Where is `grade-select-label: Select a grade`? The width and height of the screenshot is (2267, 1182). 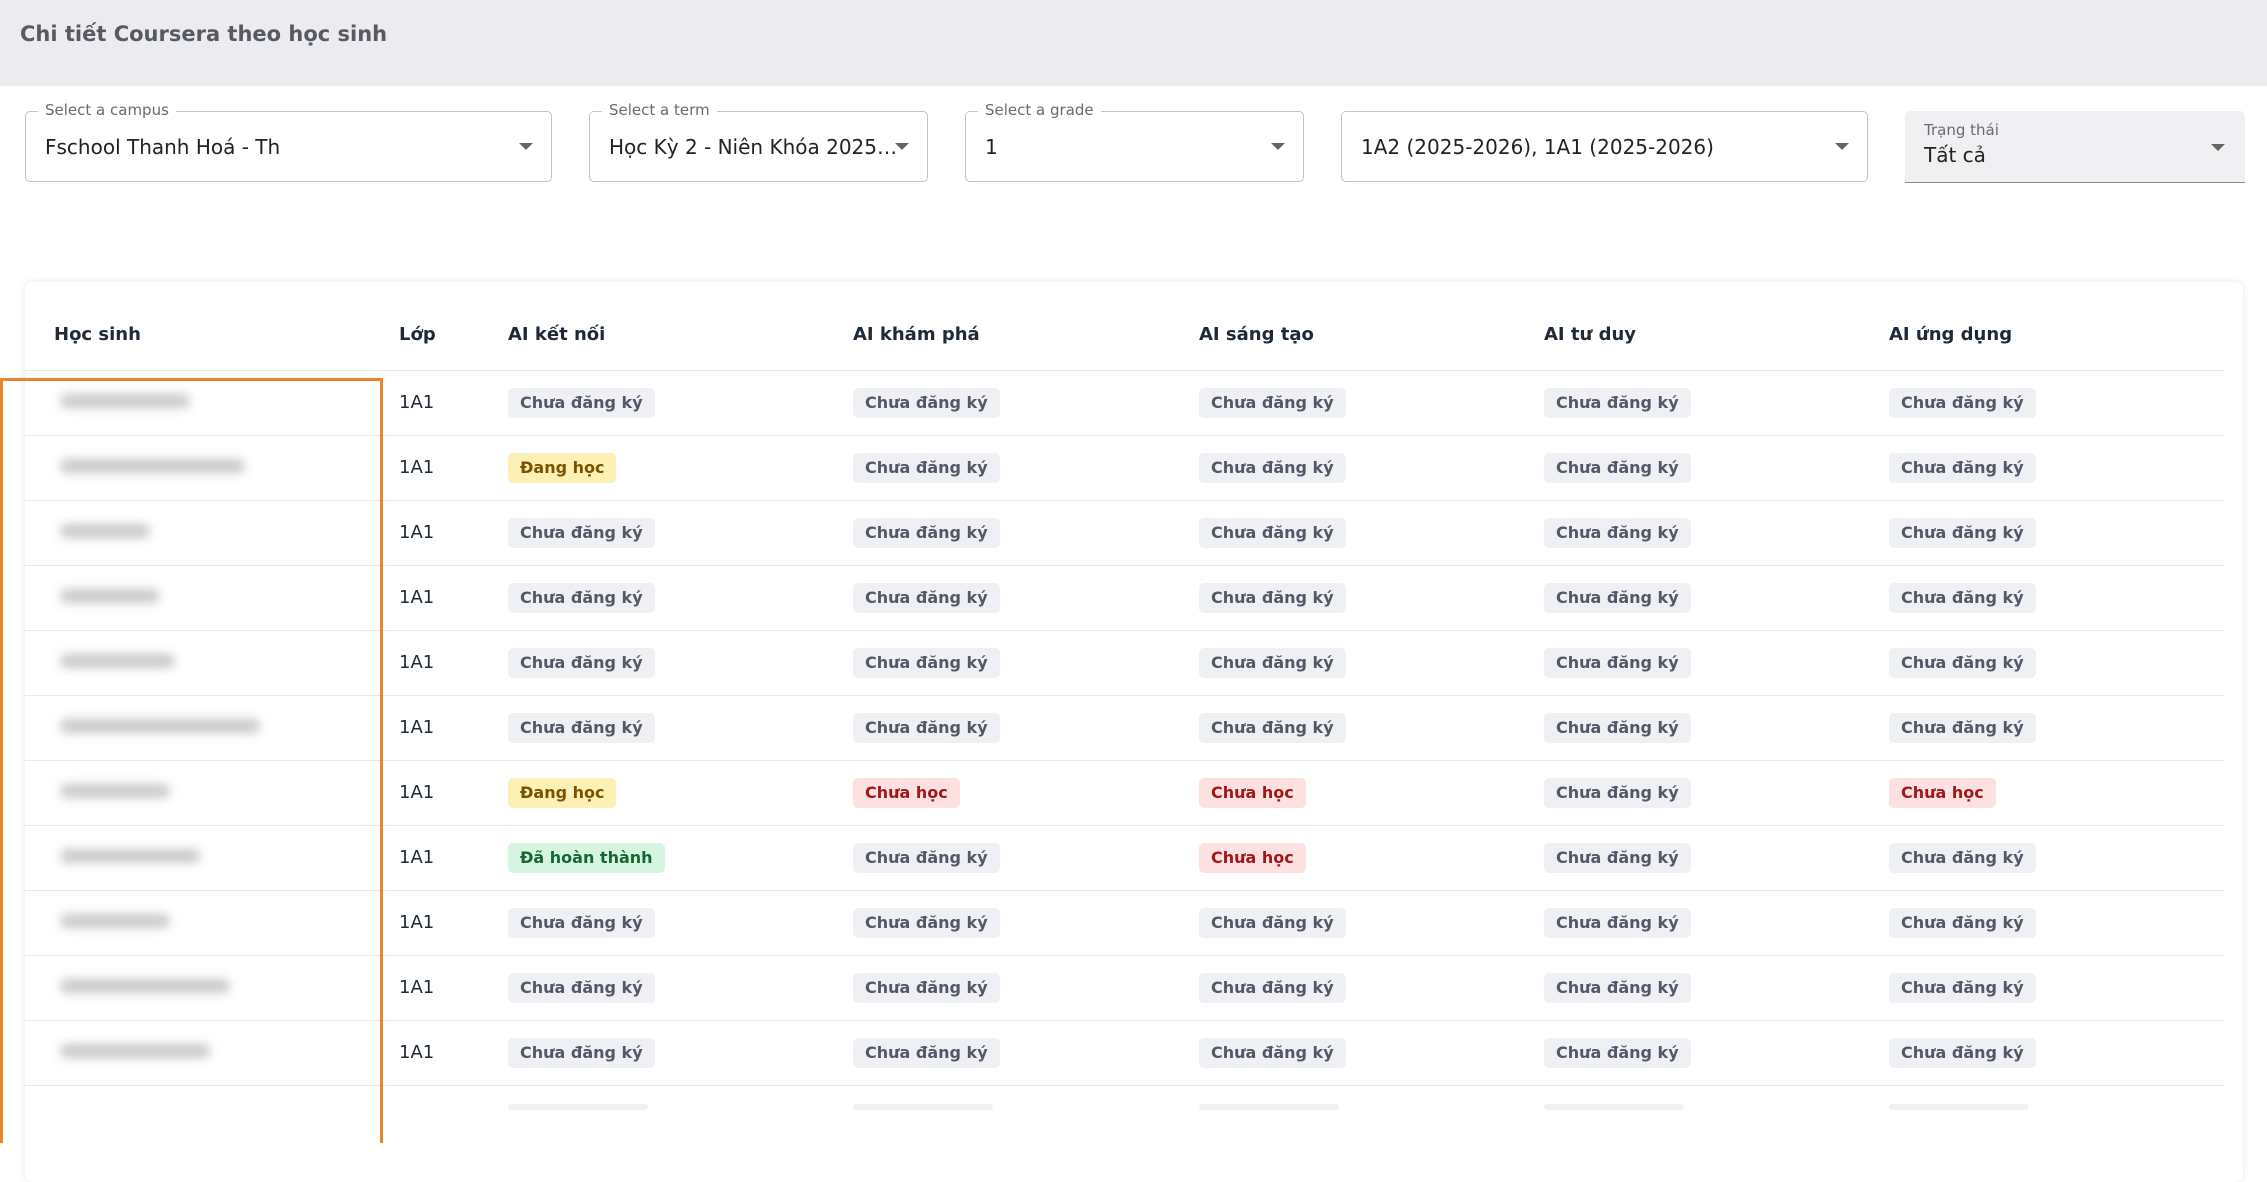
grade-select-label: Select a grade is located at coordinates (1039, 110).